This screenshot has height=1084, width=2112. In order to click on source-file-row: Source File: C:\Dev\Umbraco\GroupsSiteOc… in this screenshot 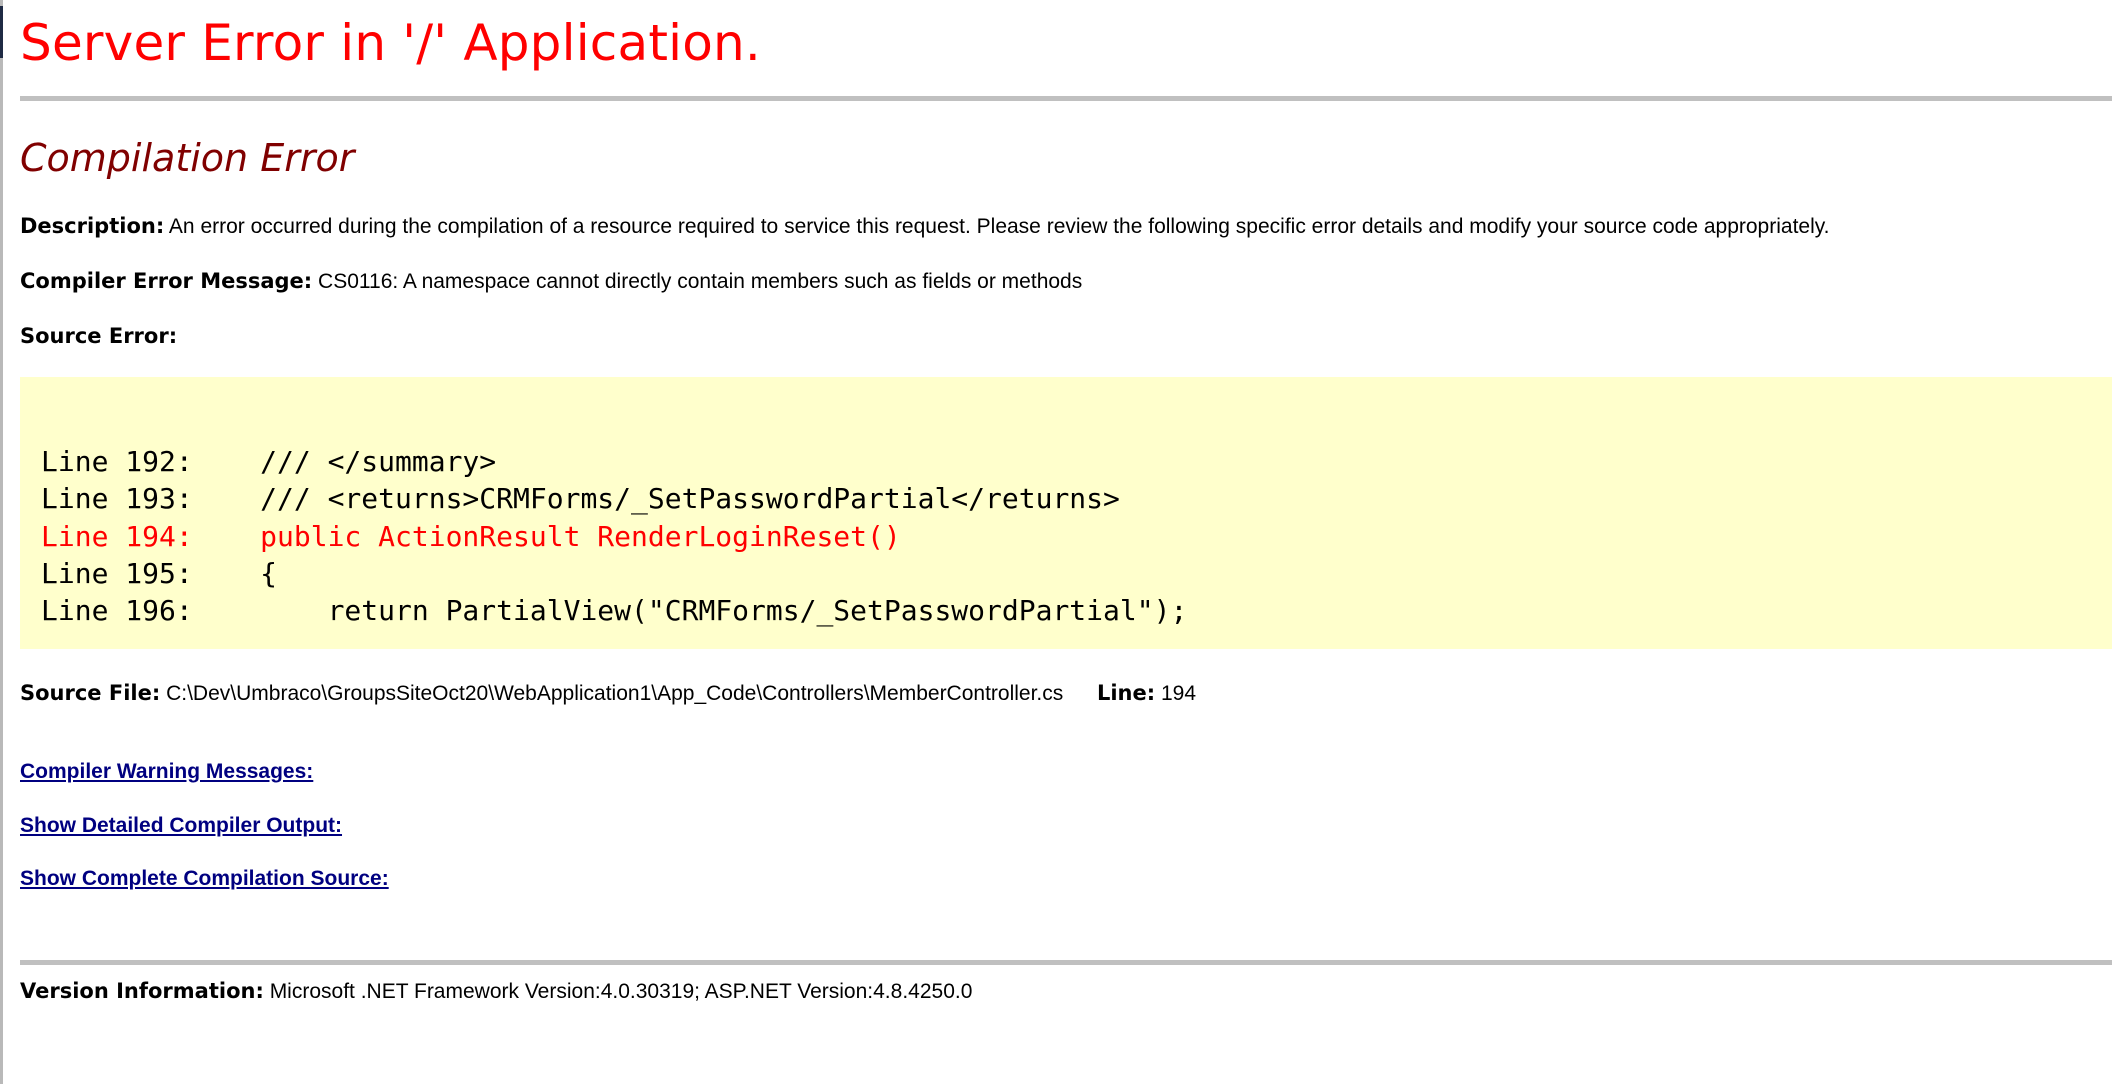, I will do `click(608, 693)`.